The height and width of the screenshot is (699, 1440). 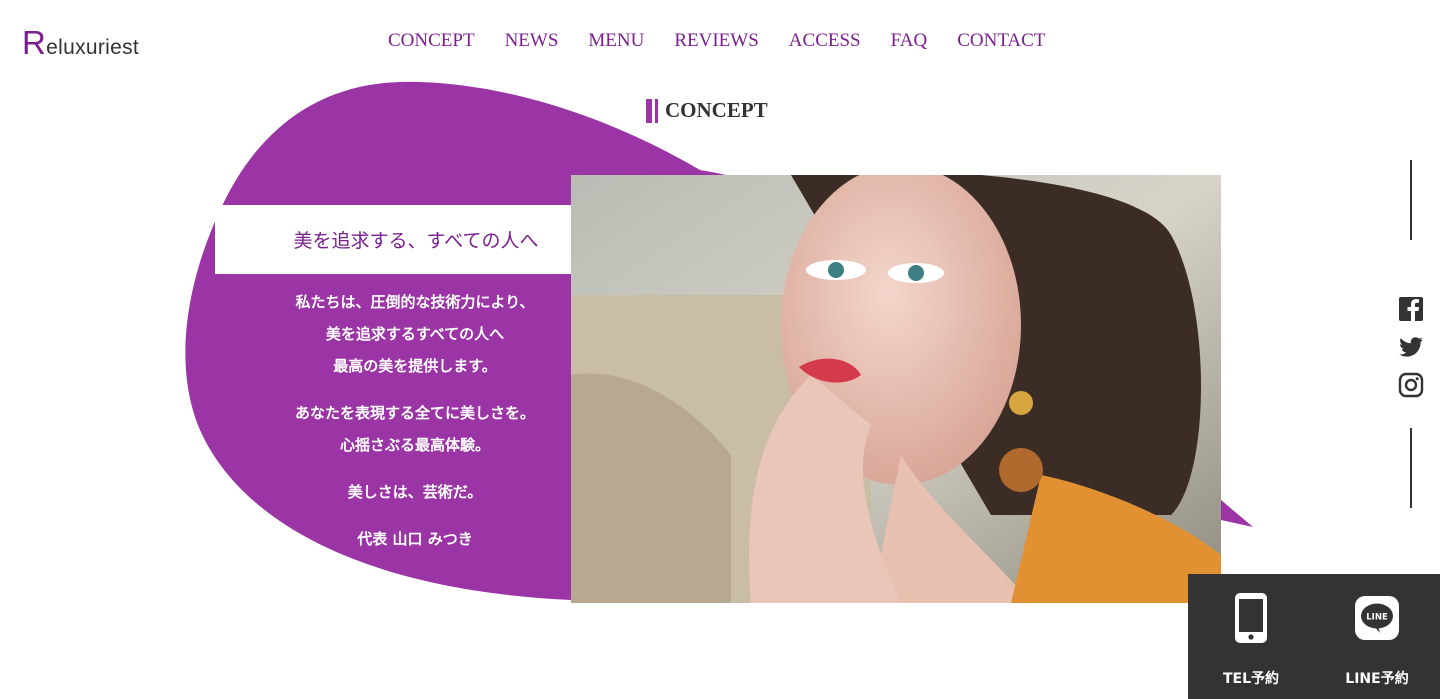 What do you see at coordinates (1377, 679) in the screenshot?
I see `line-reserve-label: LINE予約` at bounding box center [1377, 679].